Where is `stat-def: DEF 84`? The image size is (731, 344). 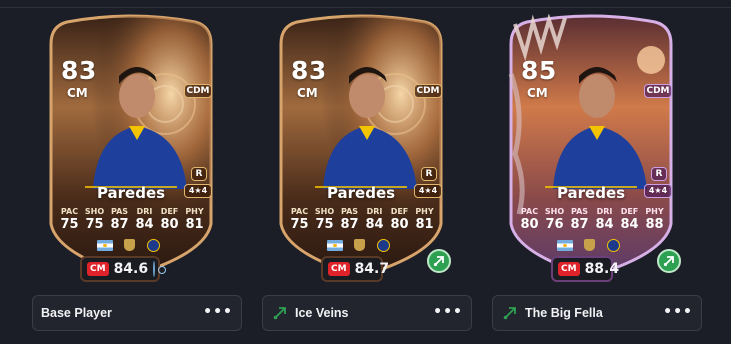
stat-def: DEF 84 is located at coordinates (629, 219).